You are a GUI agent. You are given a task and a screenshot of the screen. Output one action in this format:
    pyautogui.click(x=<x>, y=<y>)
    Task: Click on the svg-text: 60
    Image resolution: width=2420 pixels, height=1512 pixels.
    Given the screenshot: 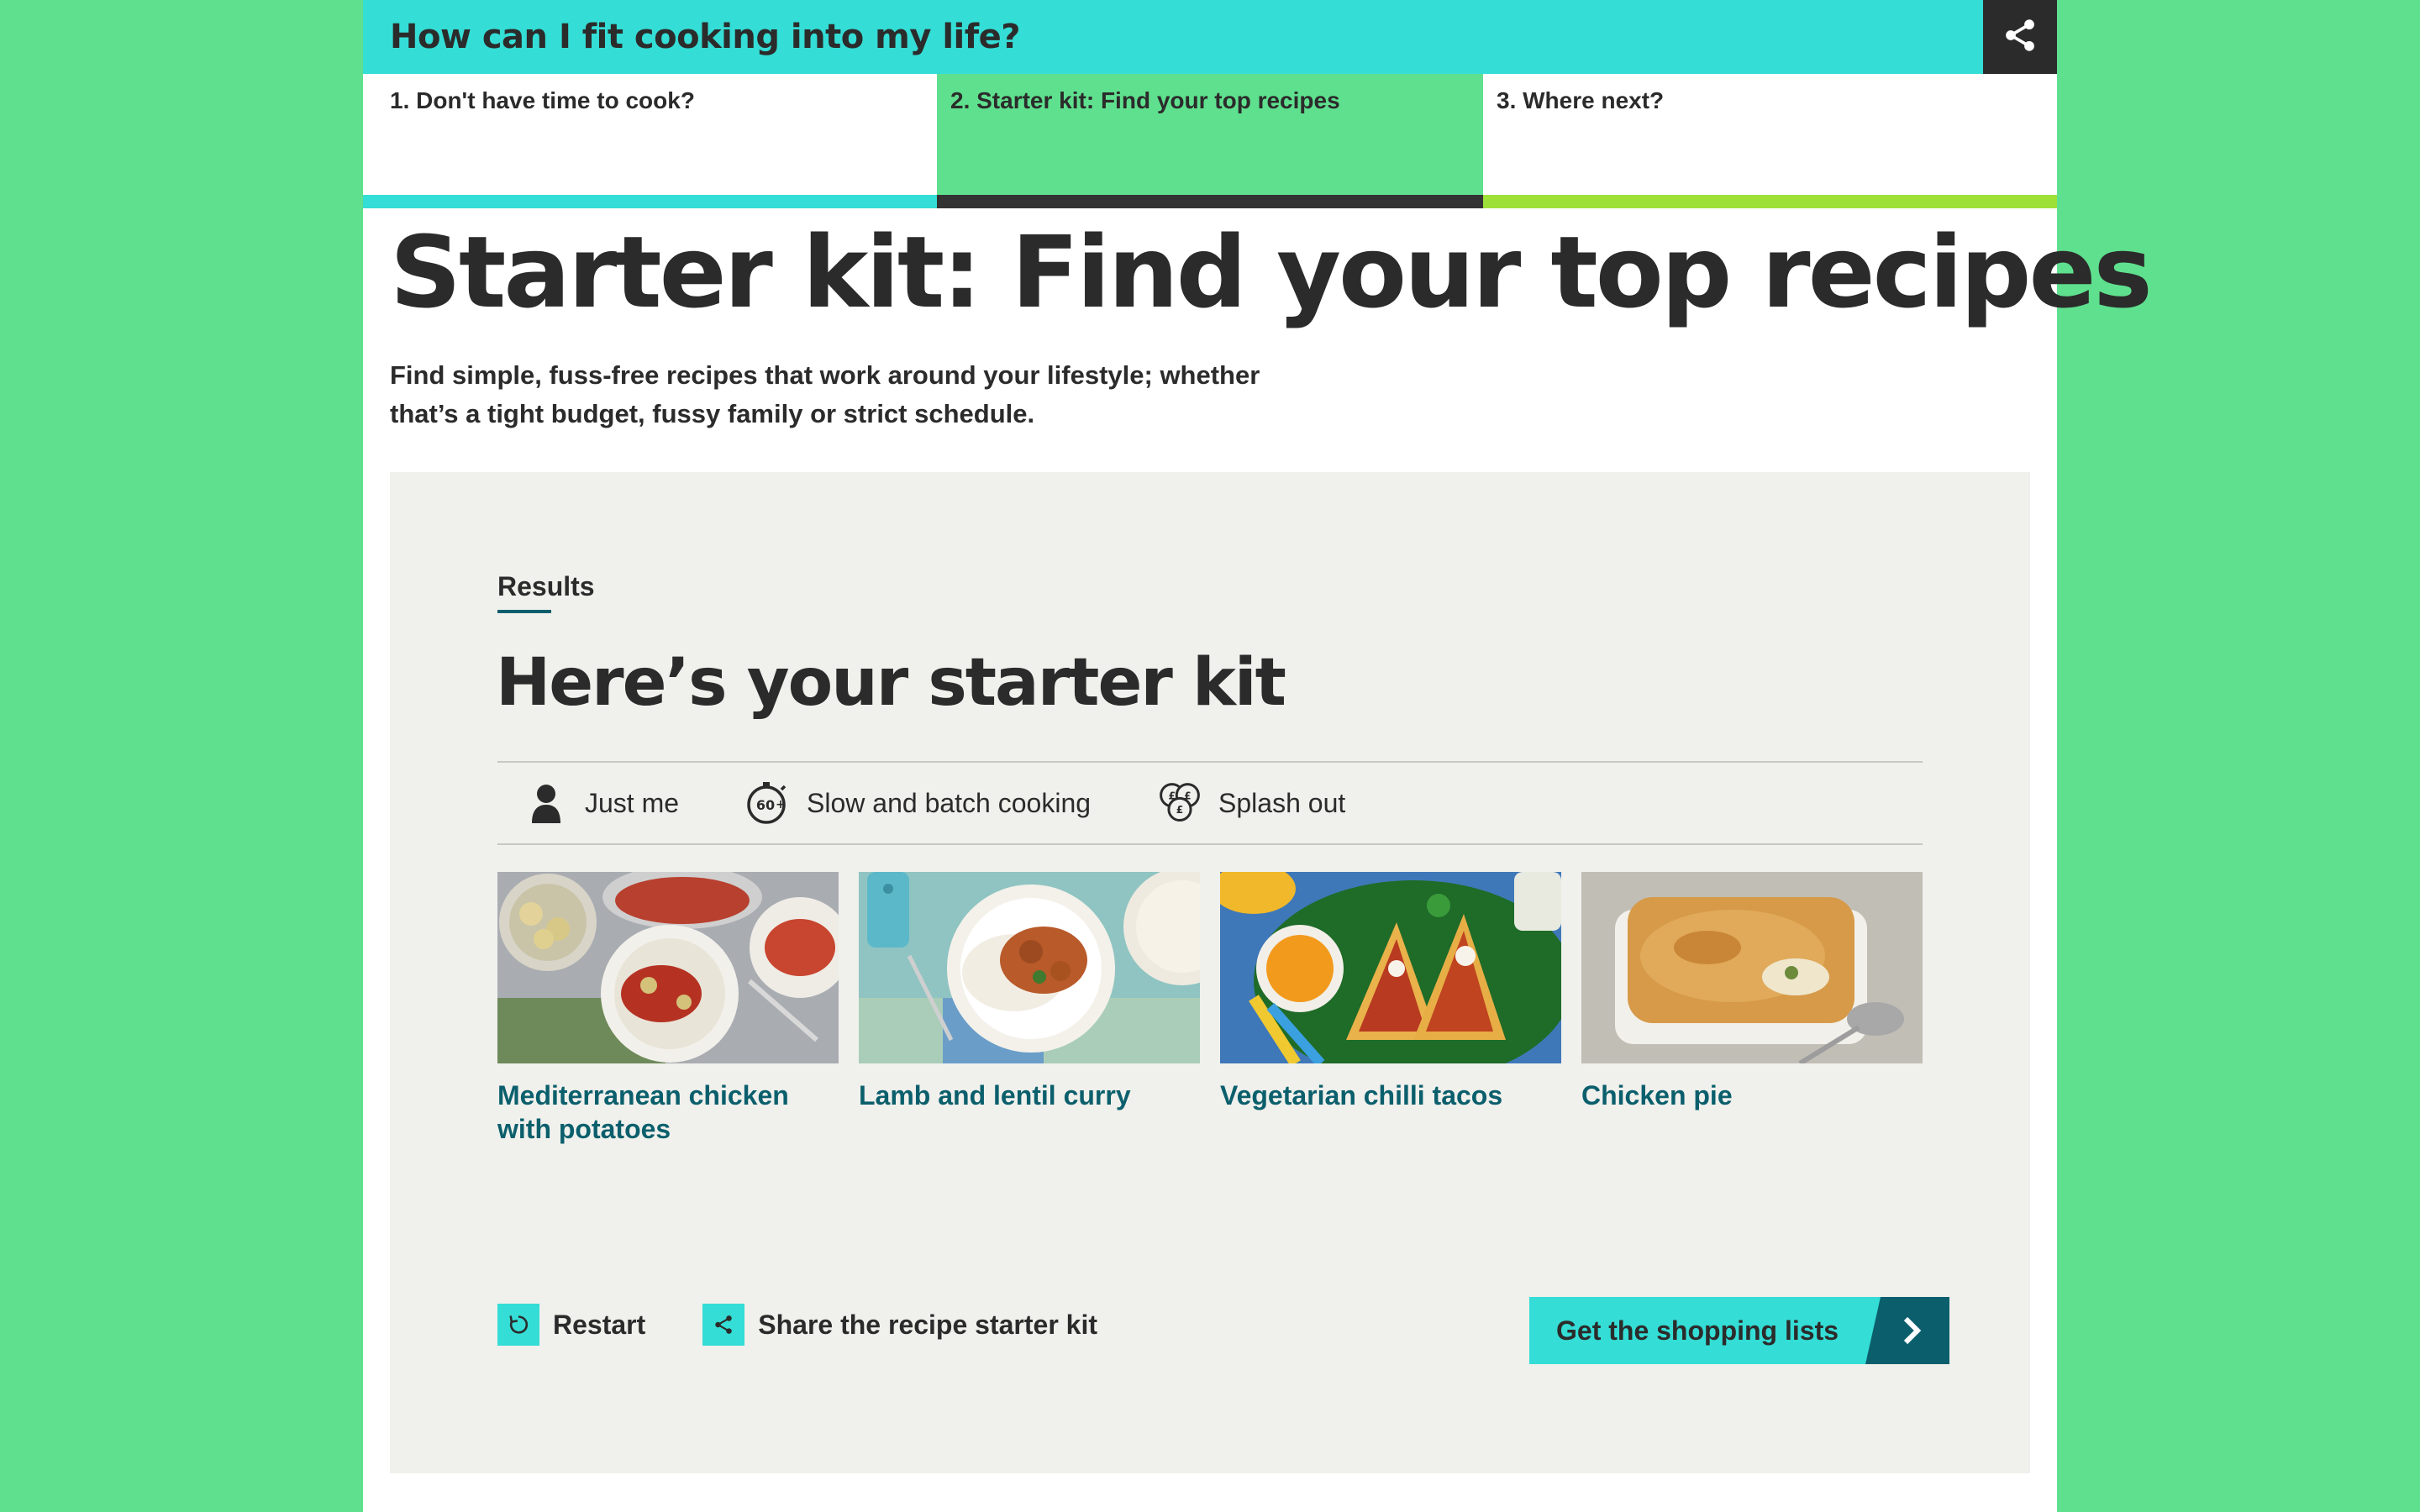 What is the action you would take?
    pyautogui.click(x=765, y=805)
    